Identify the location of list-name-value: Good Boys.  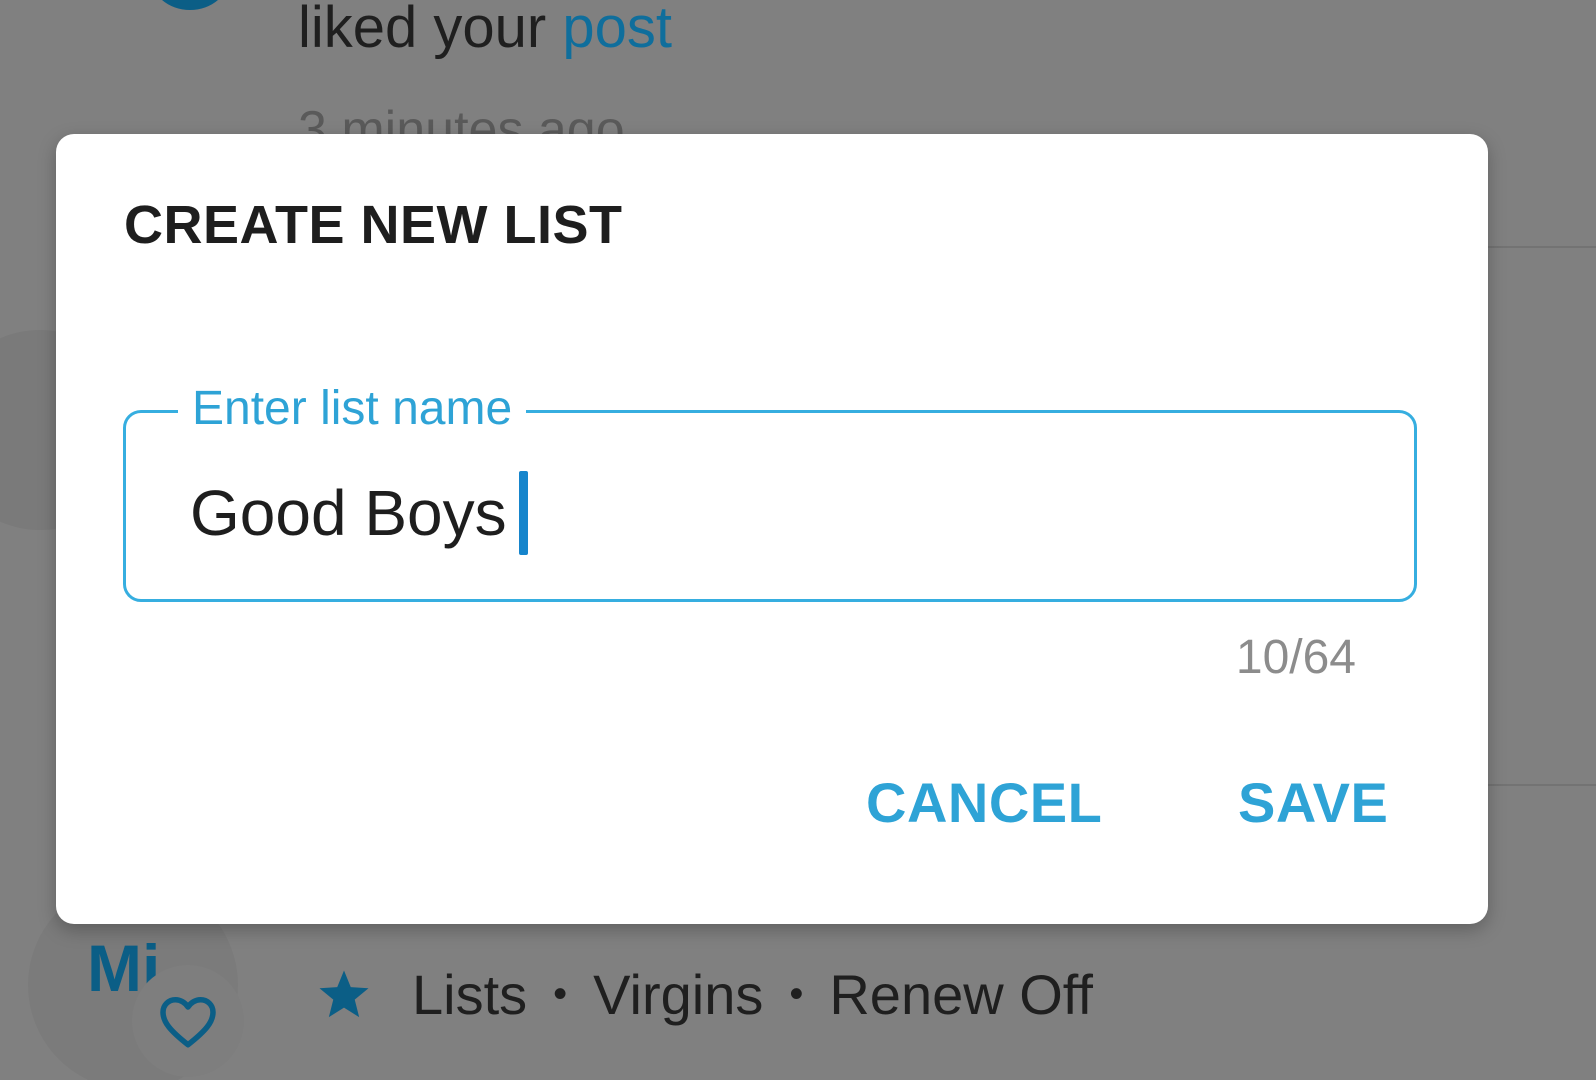
(359, 513).